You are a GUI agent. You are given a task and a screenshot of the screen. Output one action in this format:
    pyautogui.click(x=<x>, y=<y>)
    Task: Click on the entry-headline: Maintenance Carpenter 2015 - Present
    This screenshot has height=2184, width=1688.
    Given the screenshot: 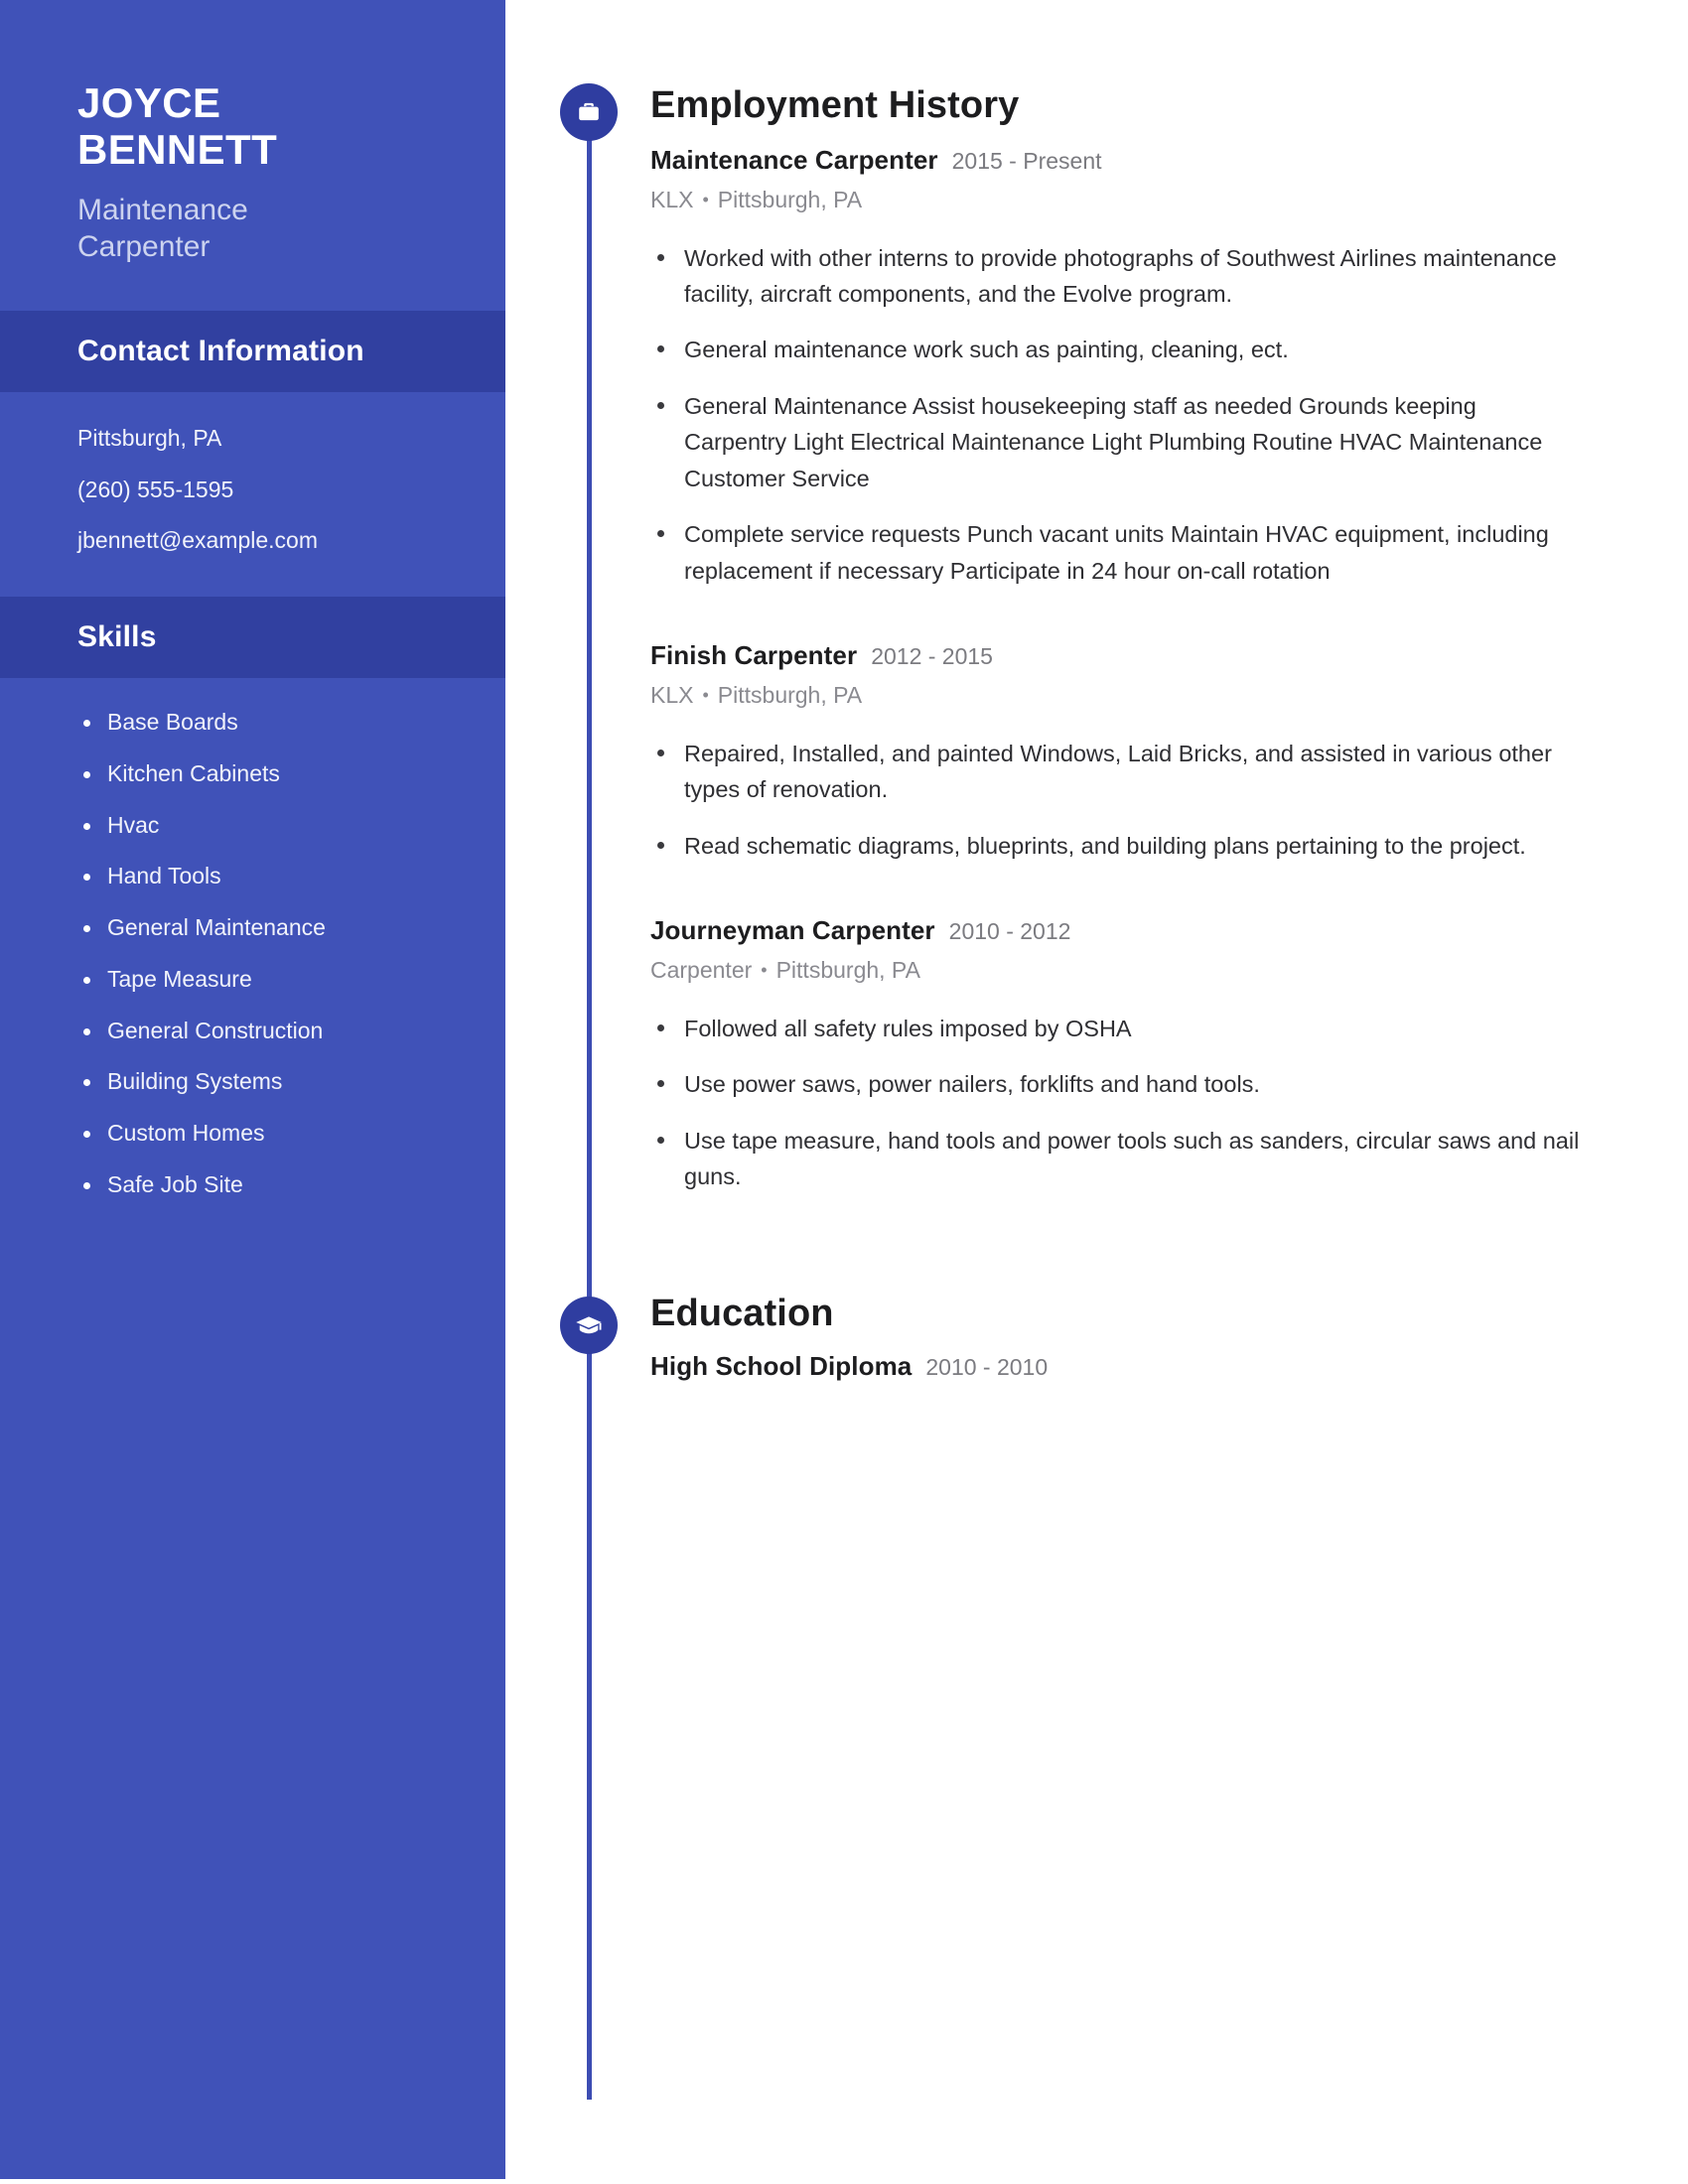 What is the action you would take?
    pyautogui.click(x=1127, y=160)
    